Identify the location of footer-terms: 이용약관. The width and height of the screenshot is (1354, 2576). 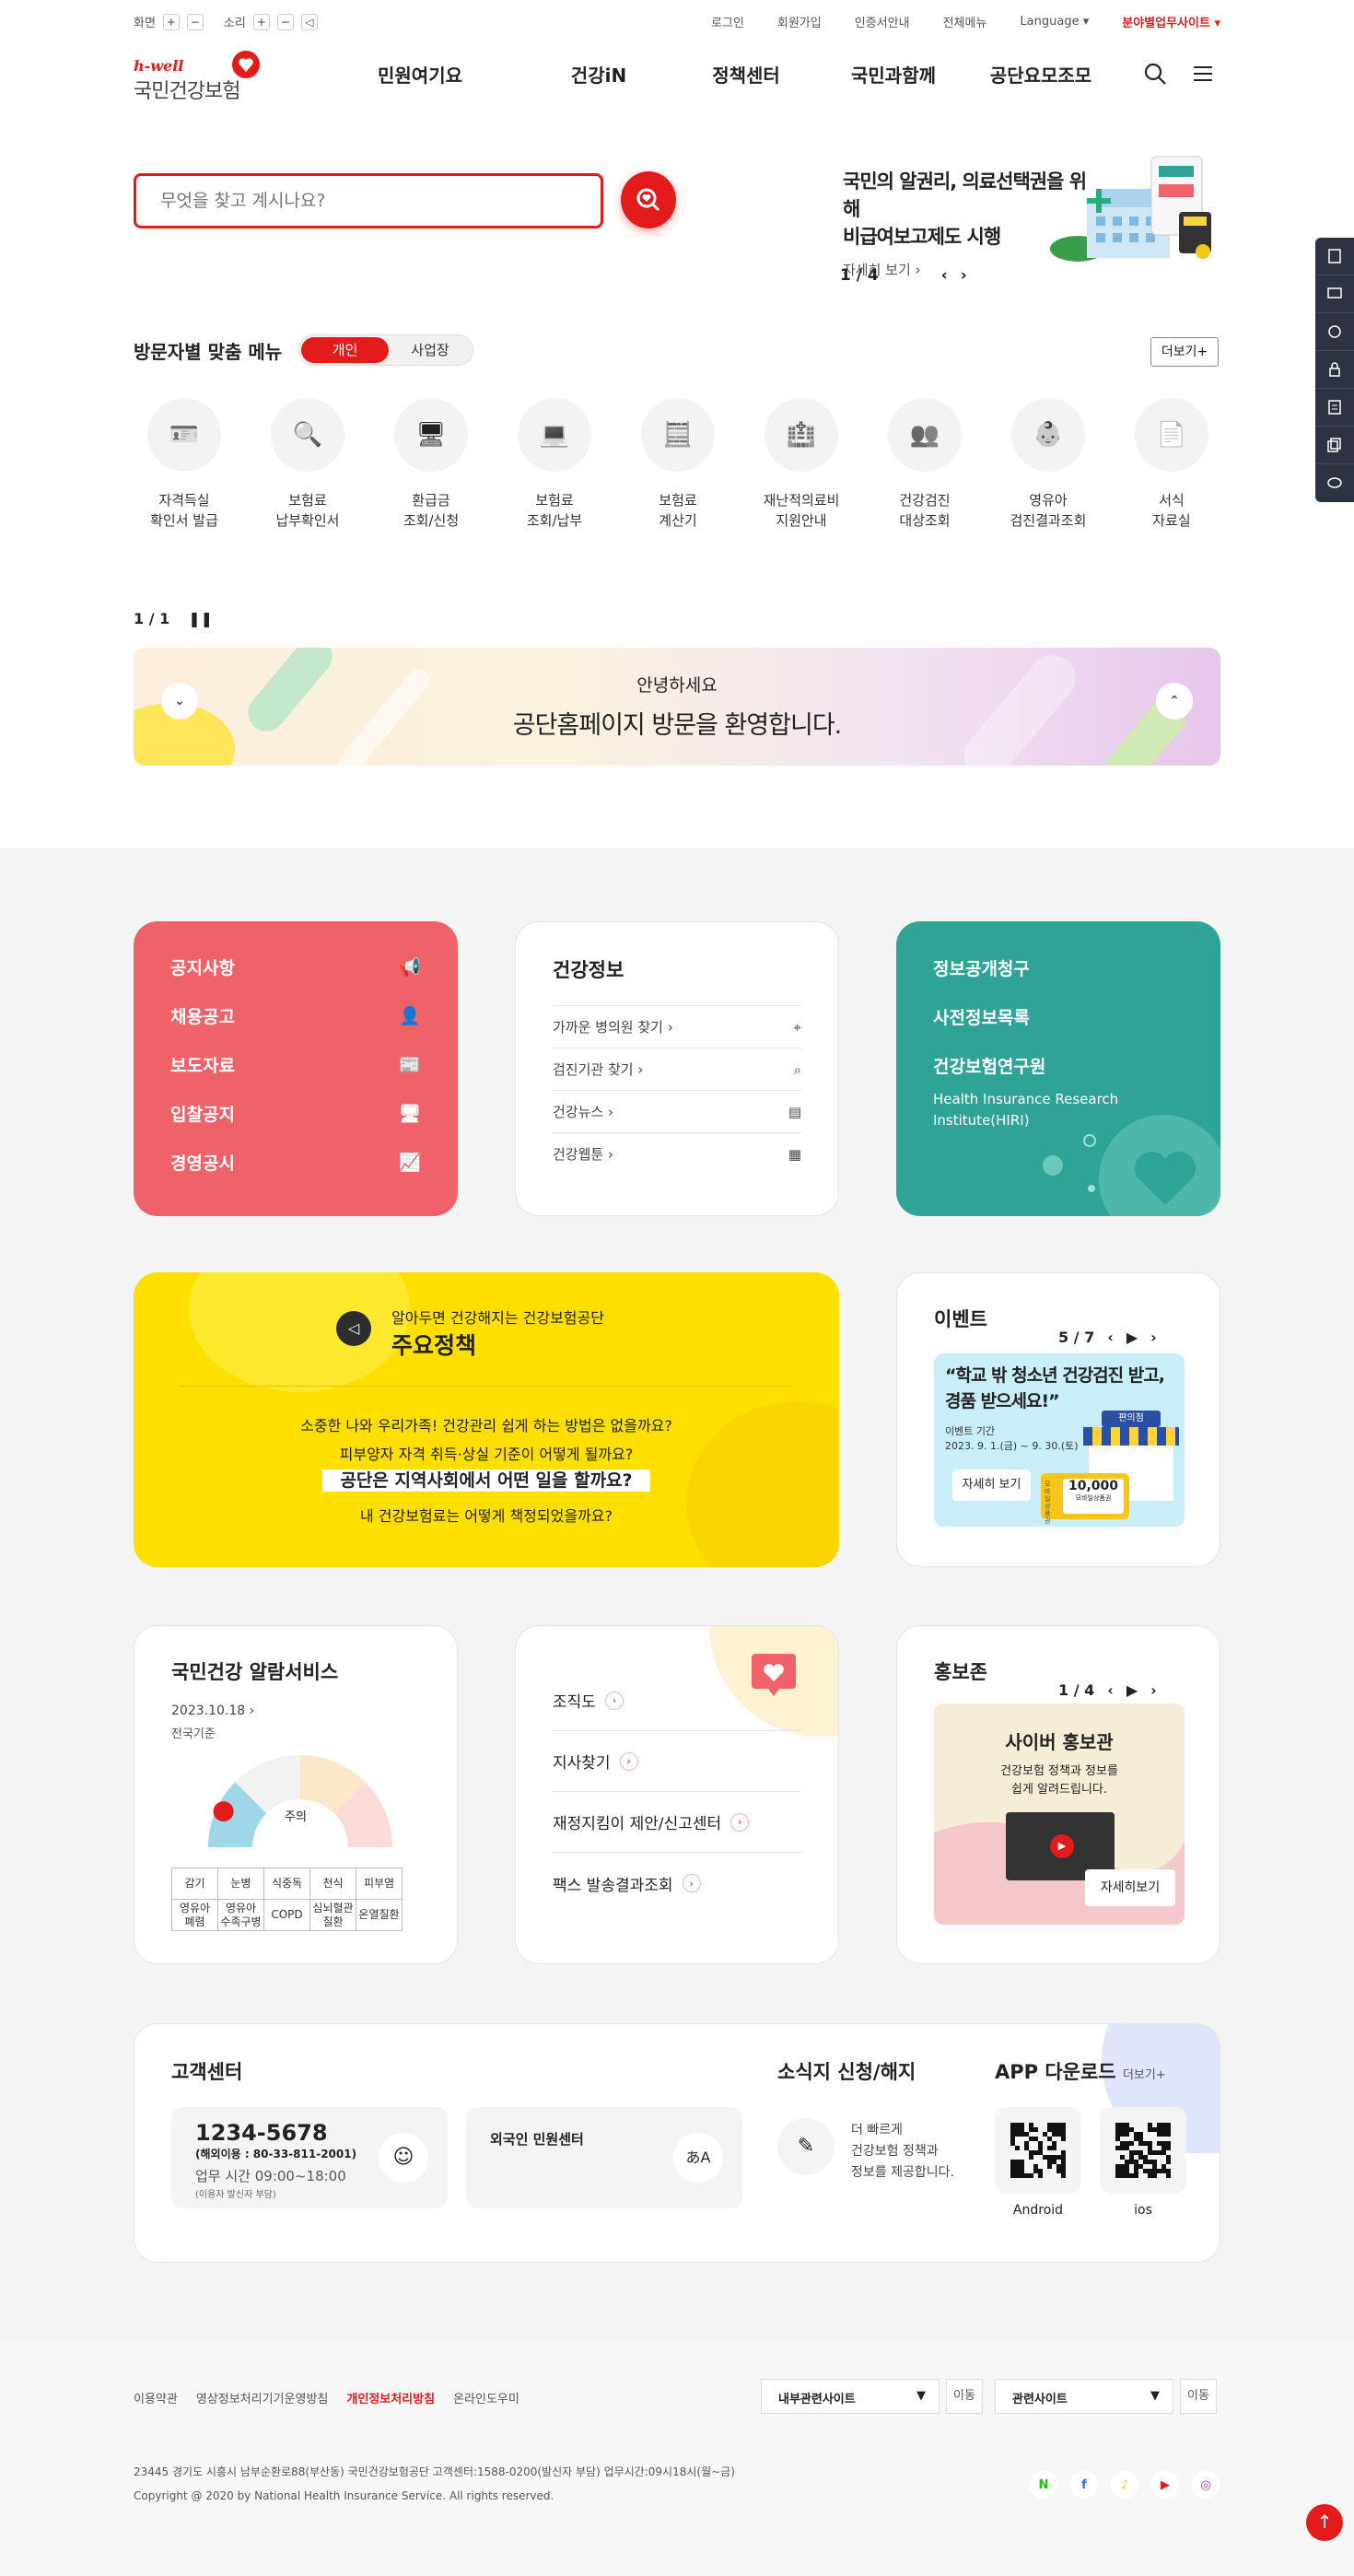
(156, 2397).